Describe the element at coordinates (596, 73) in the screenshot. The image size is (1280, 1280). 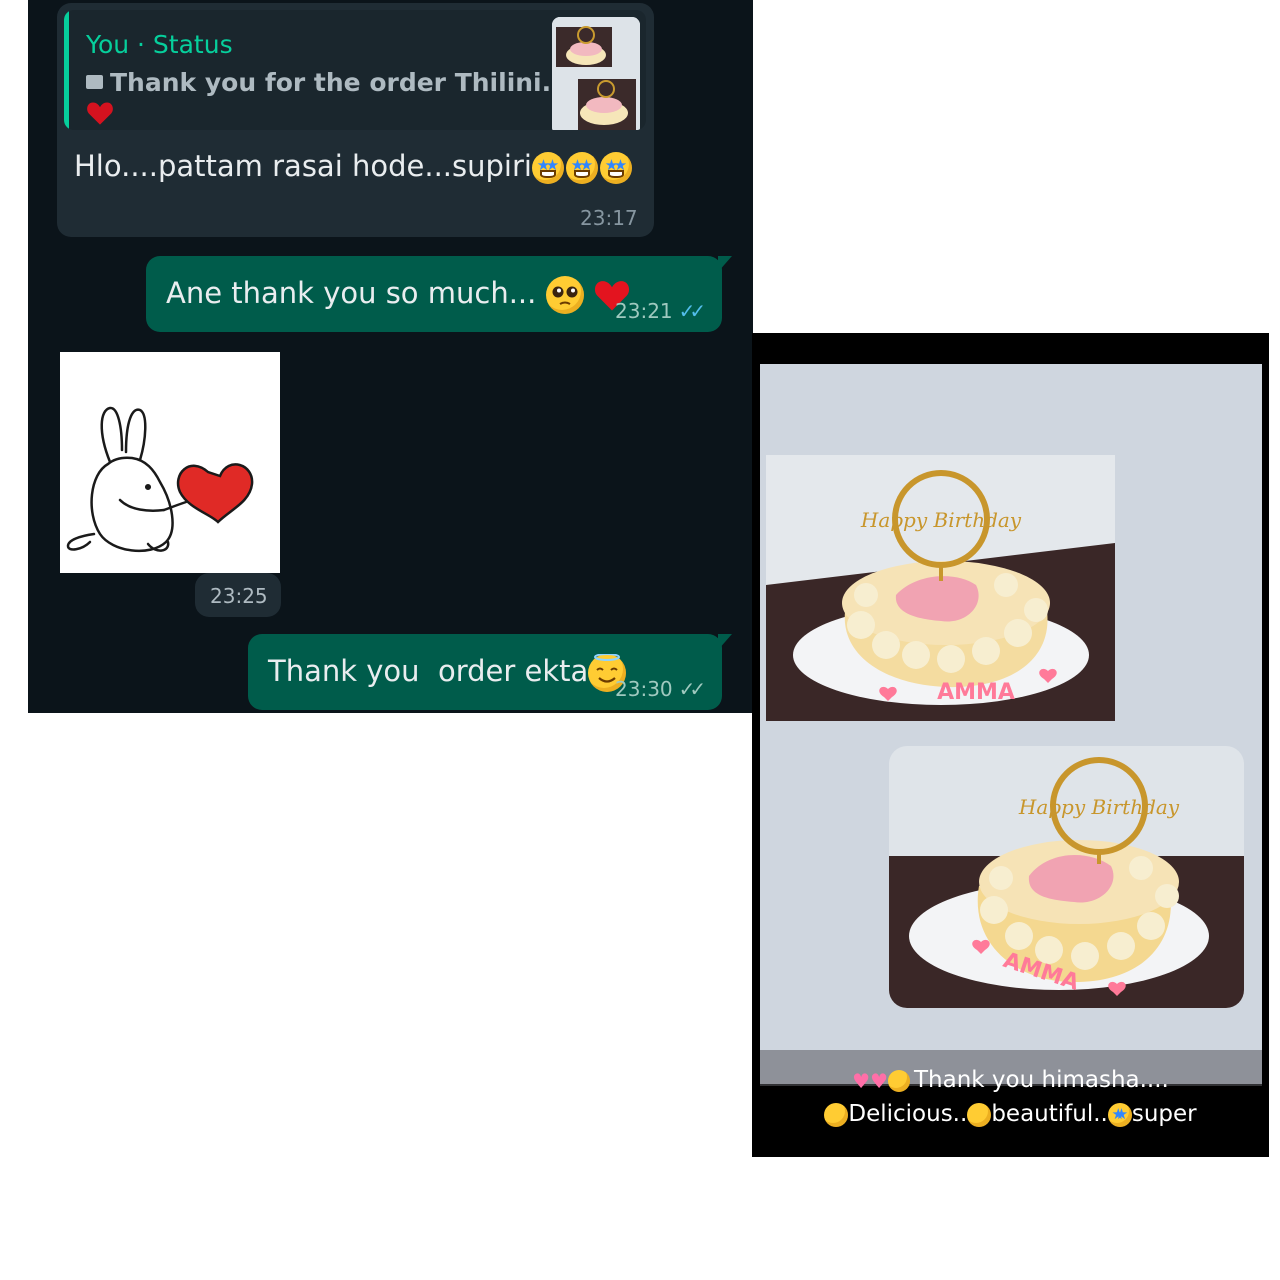
I see `status-thumbnail` at that location.